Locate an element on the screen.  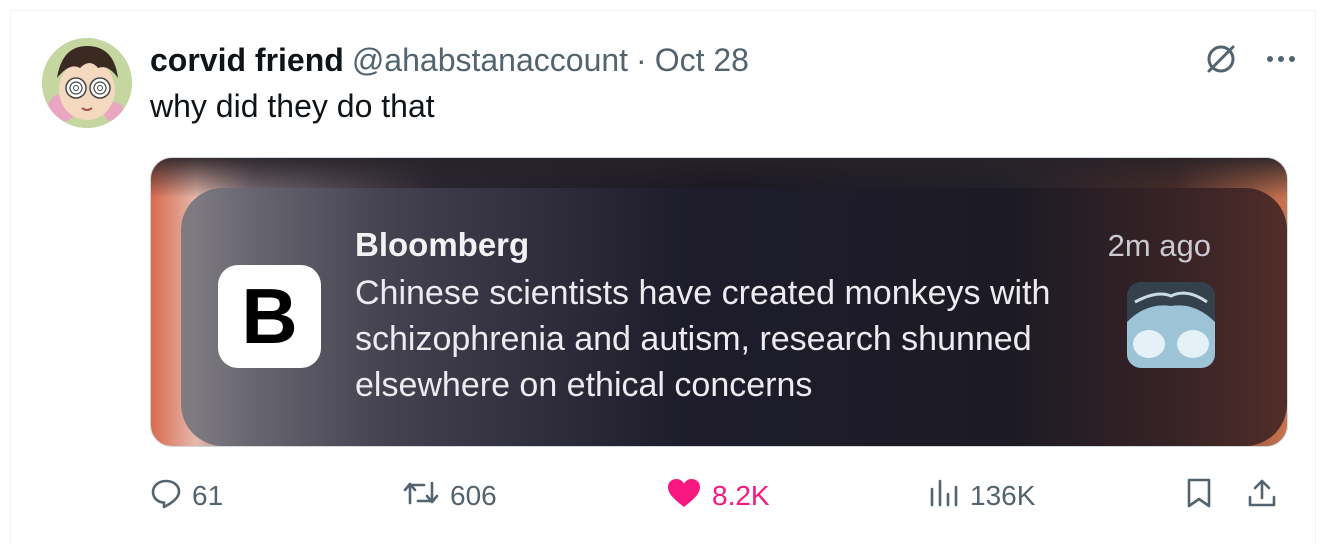
tweet-text: why did they do that is located at coordinates (292, 106).